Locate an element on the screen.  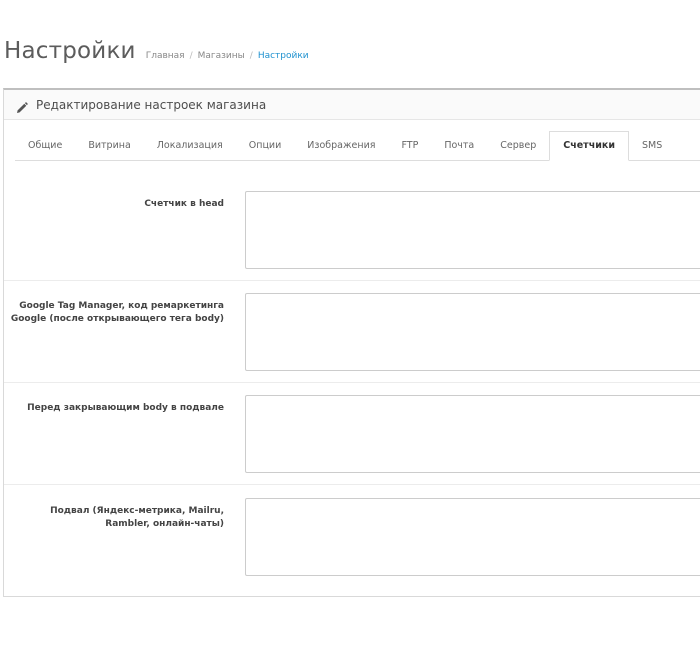
panel-heading: Редактирование настроек магазина is located at coordinates (352, 105).